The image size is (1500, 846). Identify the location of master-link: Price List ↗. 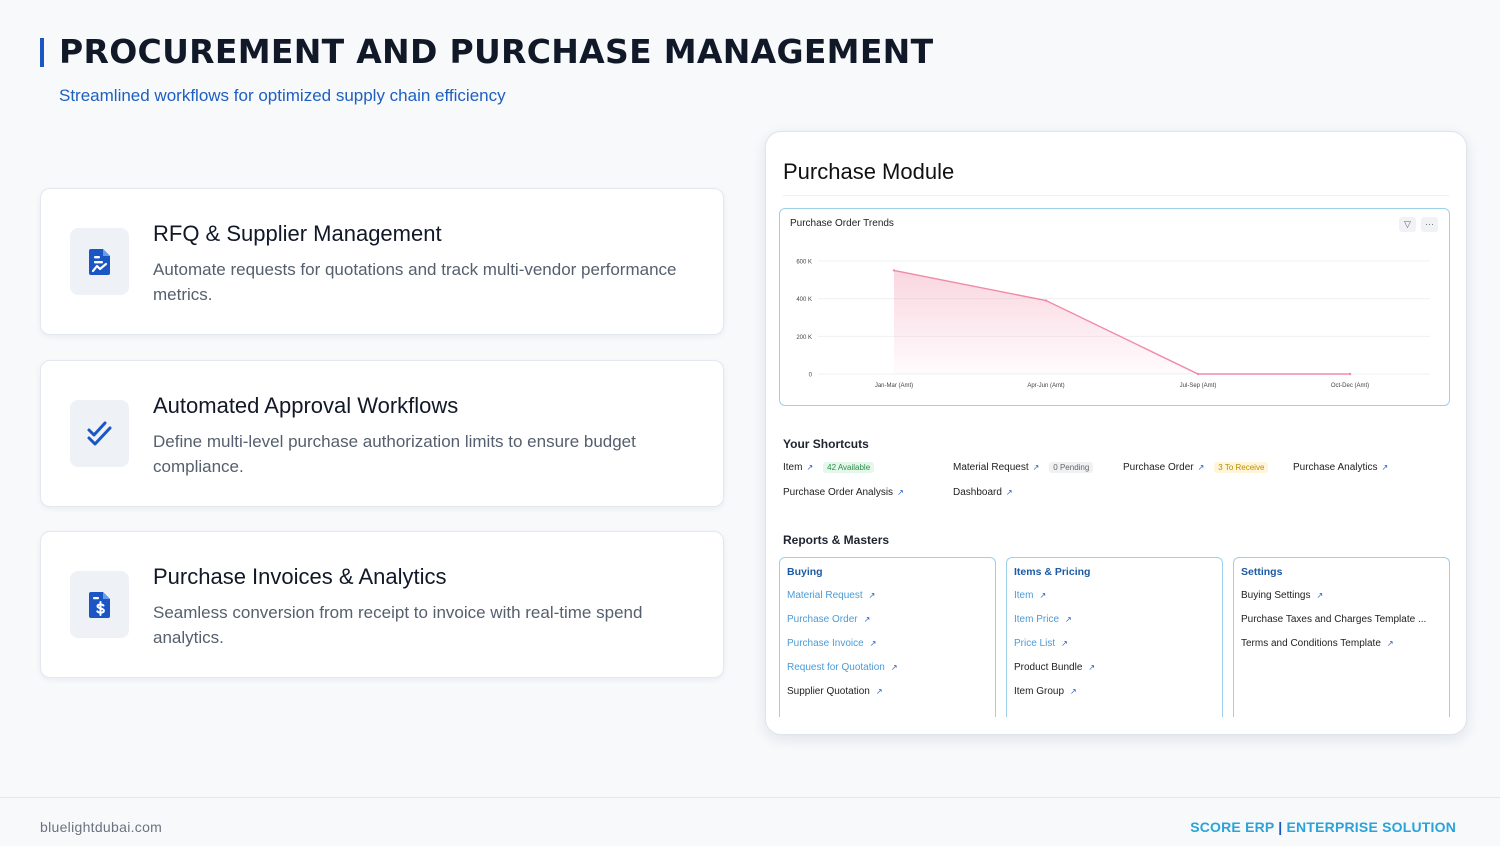
(1041, 643).